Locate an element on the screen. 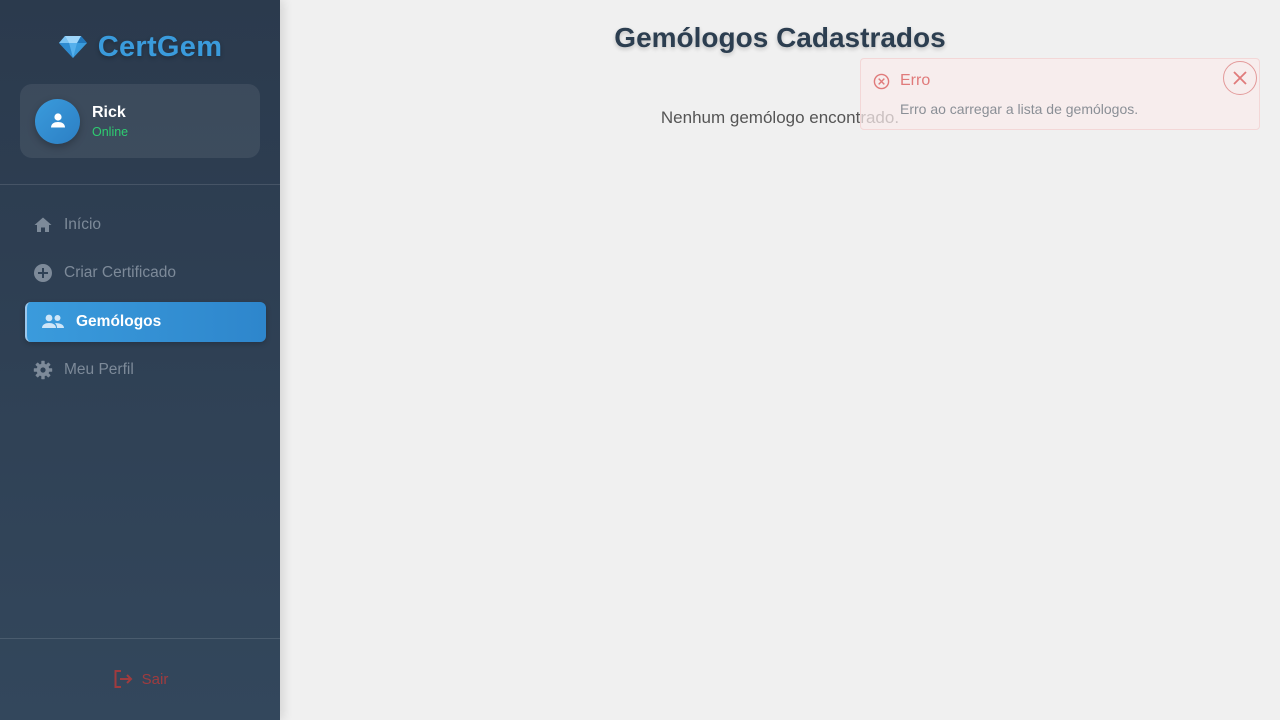 Image resolution: width=1280 pixels, height=720 pixels. sidebar-item-meu-perfil: Meu Perfil is located at coordinates (145, 370).